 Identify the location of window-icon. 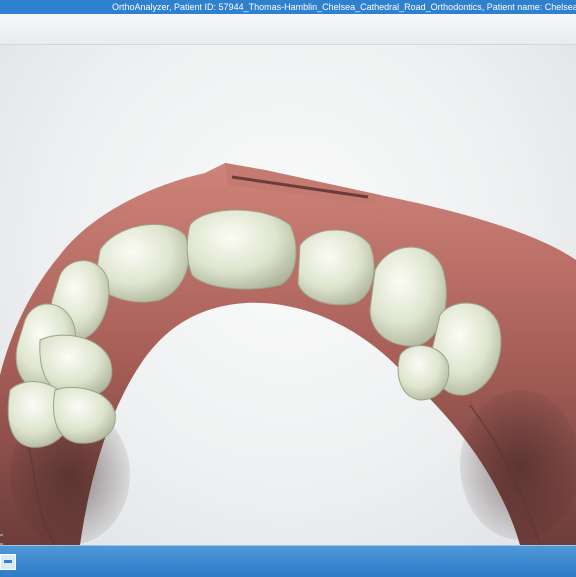
(8, 561).